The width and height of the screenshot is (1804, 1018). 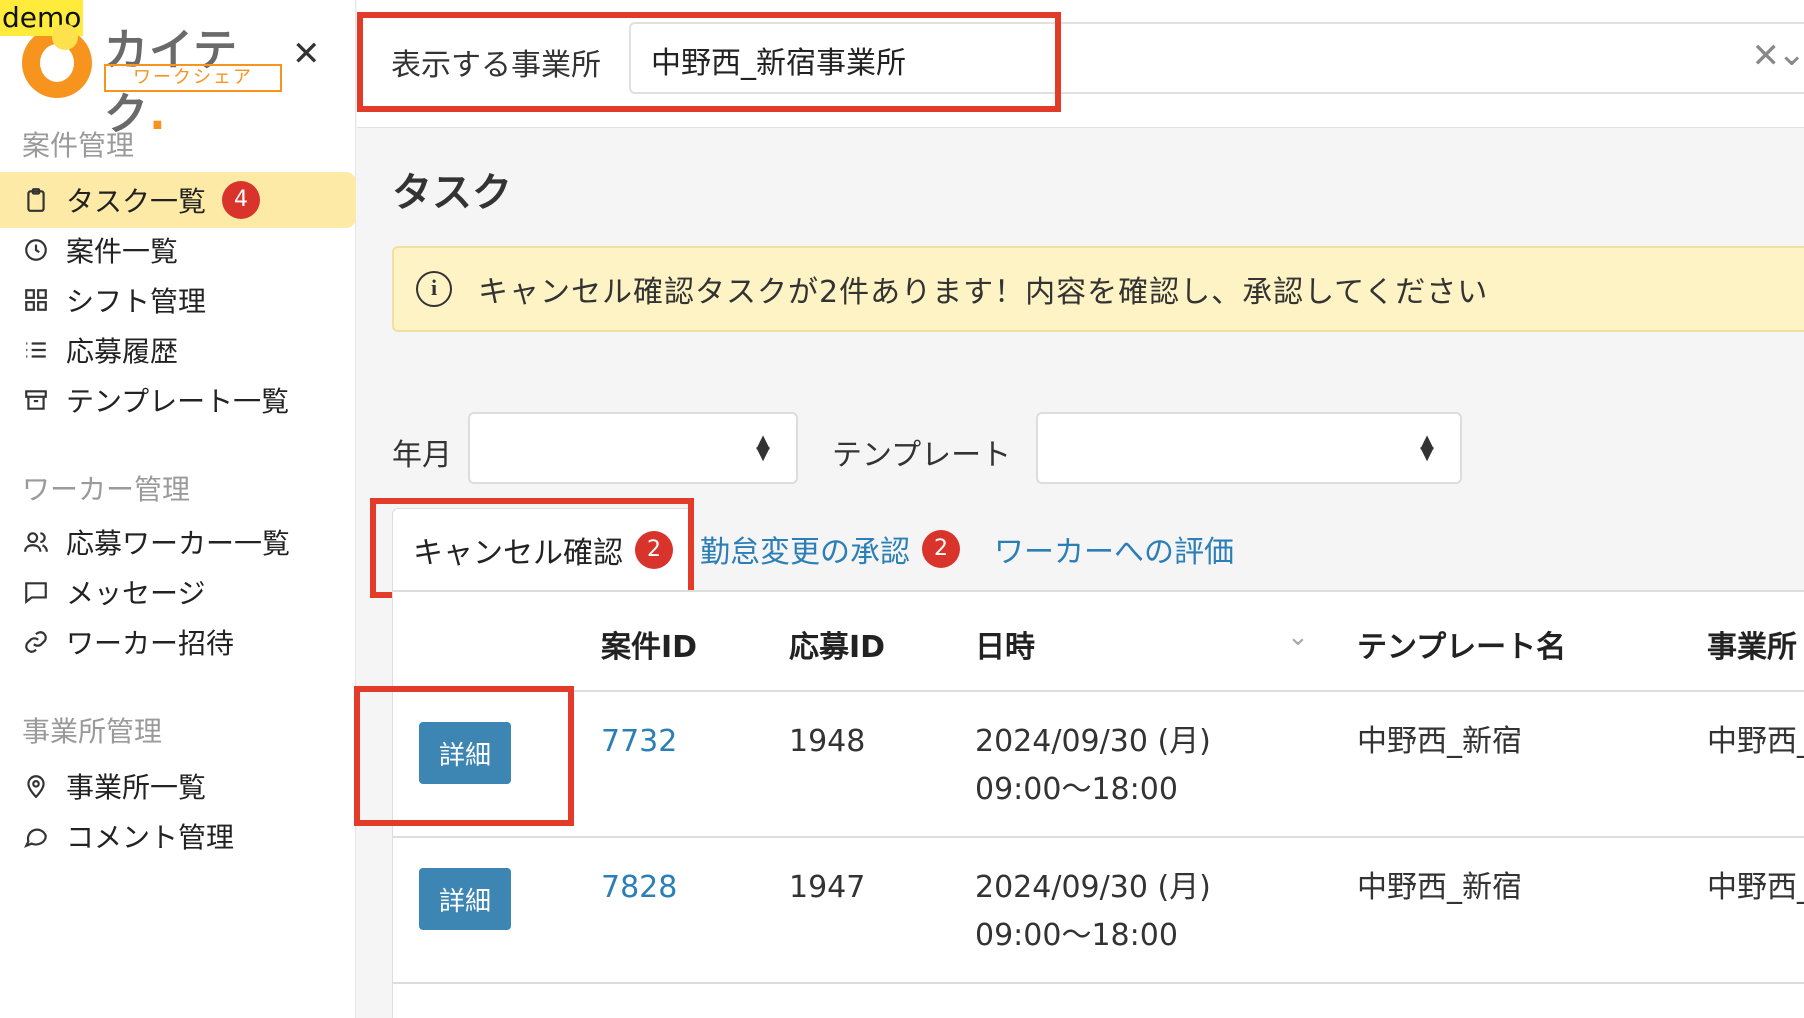 I want to click on logo: カイテク. ワークシェア, so click(x=157, y=77).